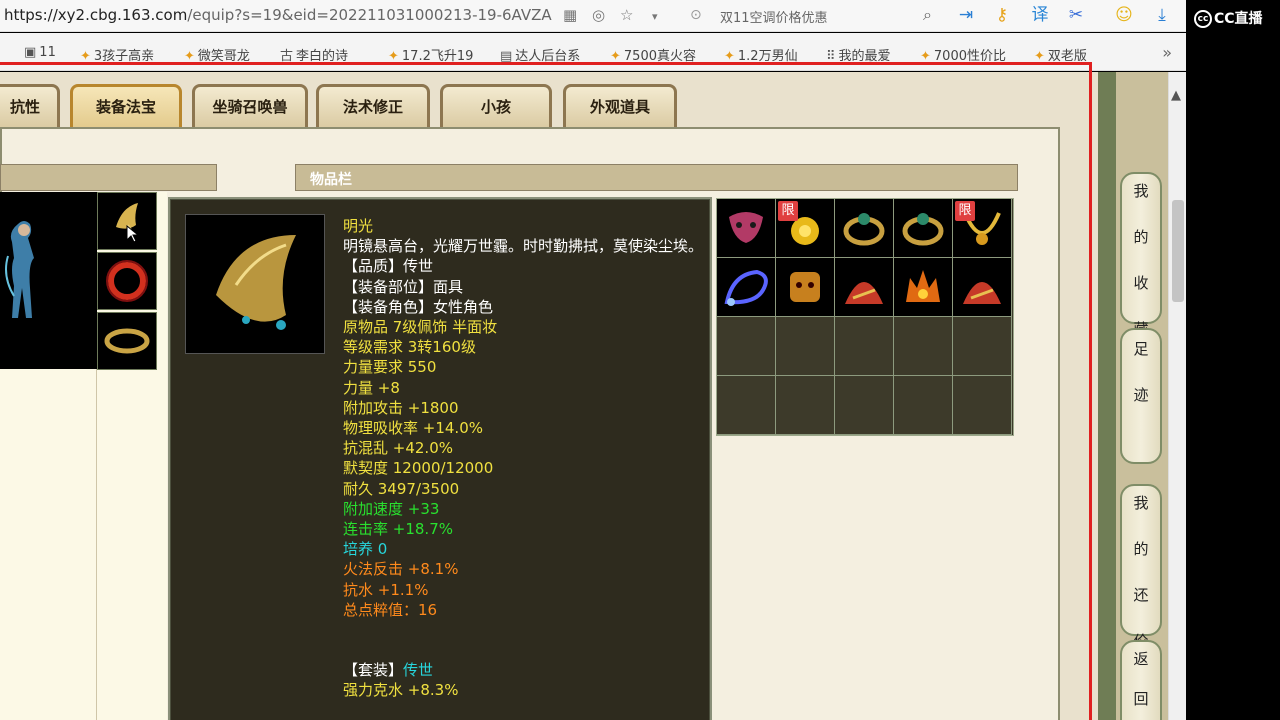 This screenshot has height=720, width=1280. I want to click on bookmark-item: ✦ 3孩子高亲, so click(117, 54).